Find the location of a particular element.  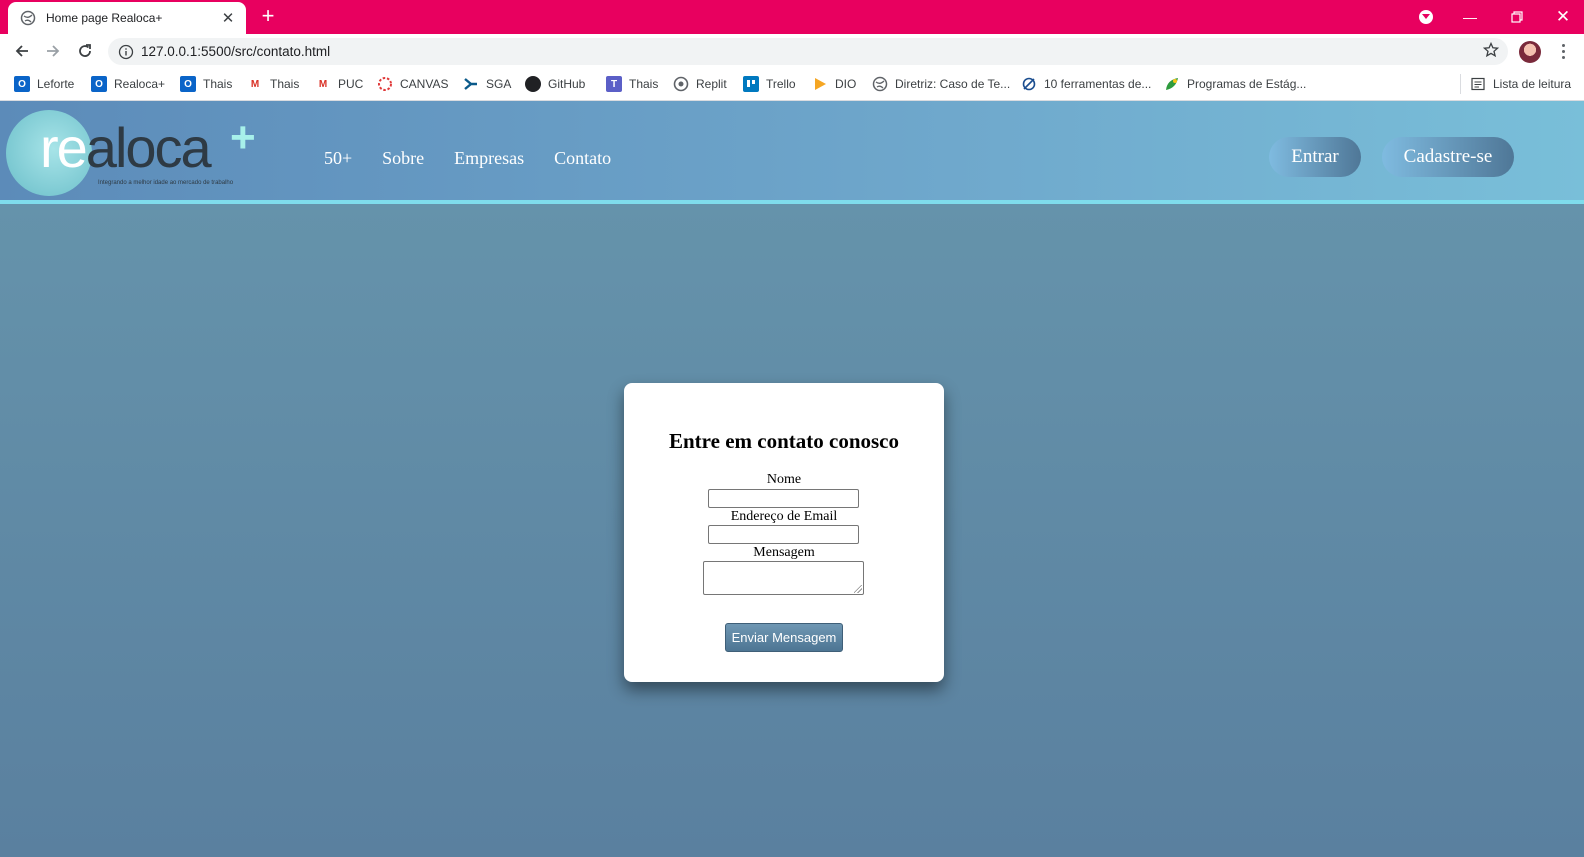

email-label: Endereço de Email is located at coordinates (784, 516).